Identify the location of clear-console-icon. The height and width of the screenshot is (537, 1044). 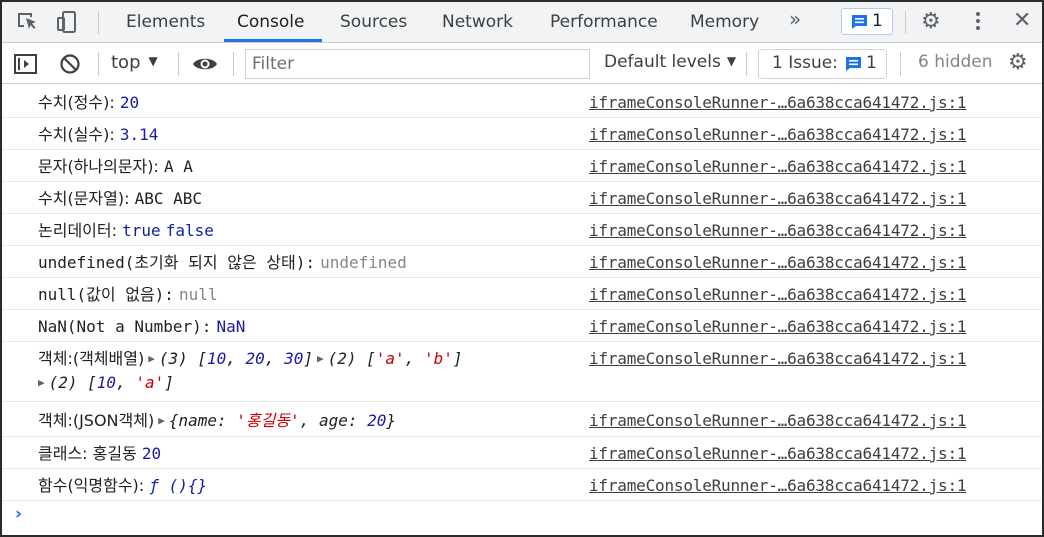
(70, 64).